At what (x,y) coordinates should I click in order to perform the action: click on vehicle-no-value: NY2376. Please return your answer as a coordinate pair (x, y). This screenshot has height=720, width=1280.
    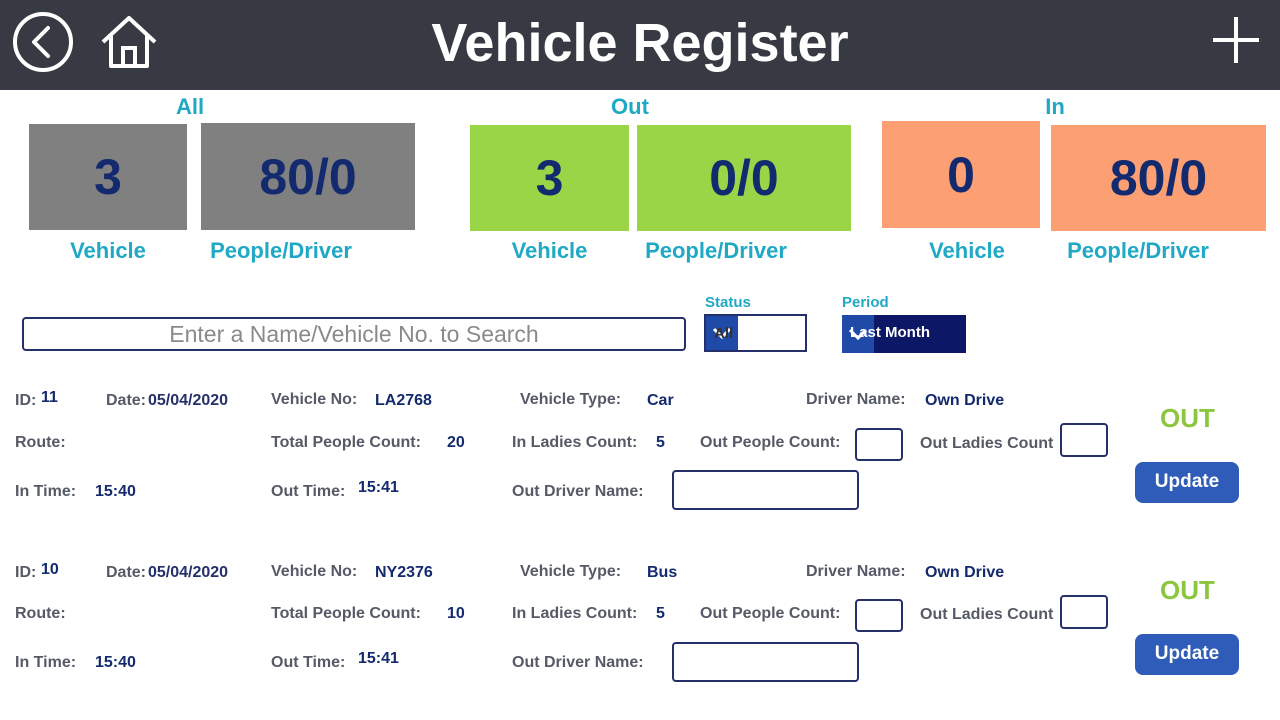
    Looking at the image, I should click on (404, 572).